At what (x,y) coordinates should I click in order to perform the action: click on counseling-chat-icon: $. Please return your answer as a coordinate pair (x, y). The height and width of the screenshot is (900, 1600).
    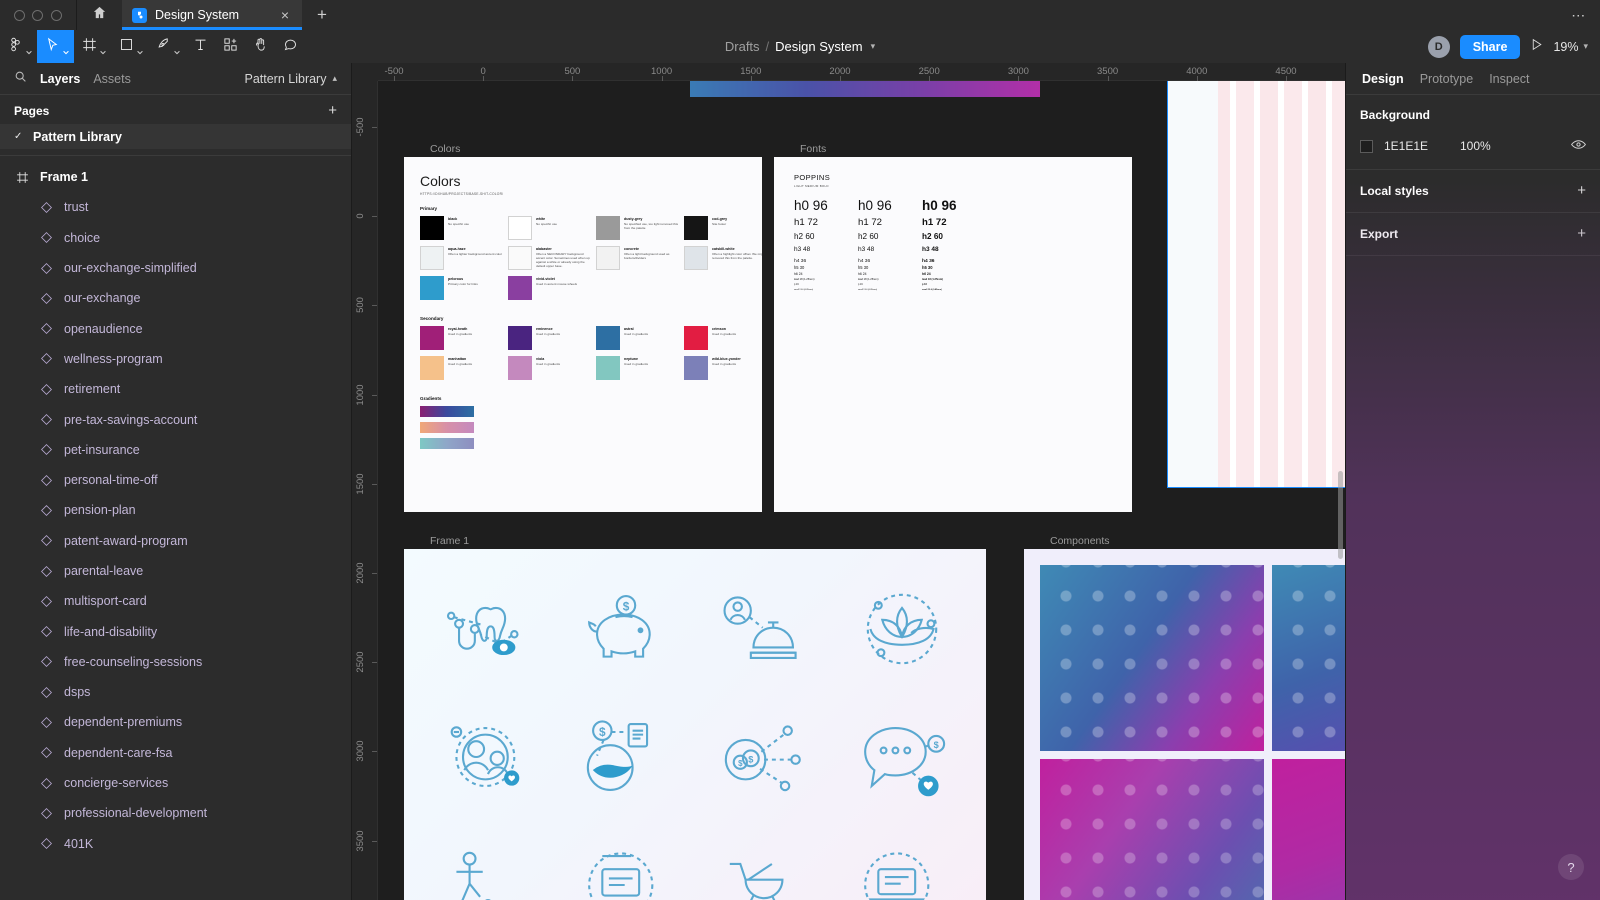
    Looking at the image, I should click on (902, 757).